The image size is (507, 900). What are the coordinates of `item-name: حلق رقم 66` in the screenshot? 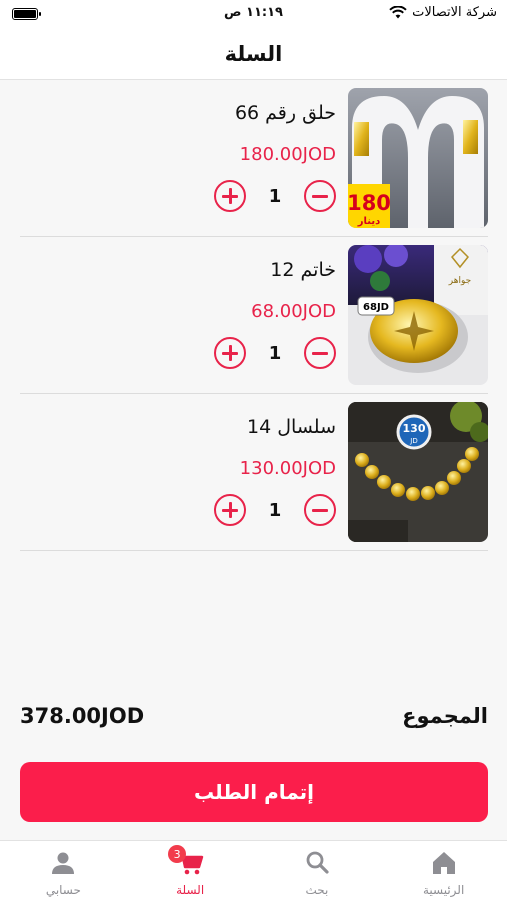 It's located at (285, 113).